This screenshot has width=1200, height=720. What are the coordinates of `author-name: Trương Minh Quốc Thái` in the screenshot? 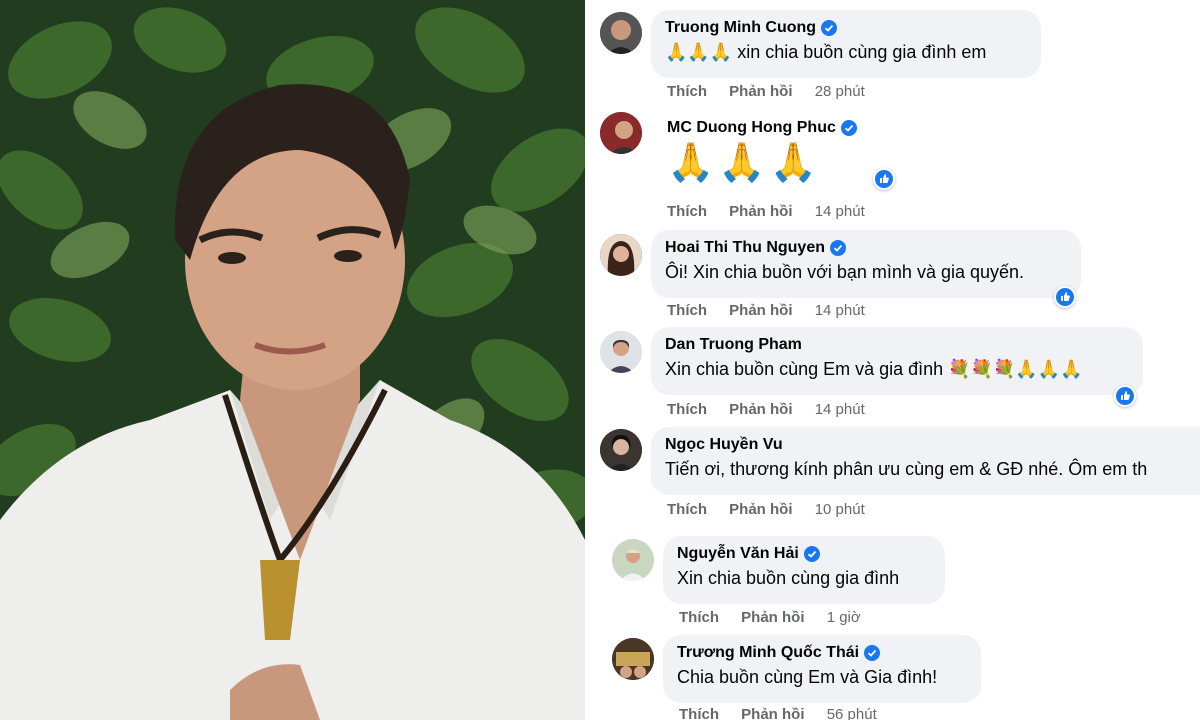 It's located at (768, 653).